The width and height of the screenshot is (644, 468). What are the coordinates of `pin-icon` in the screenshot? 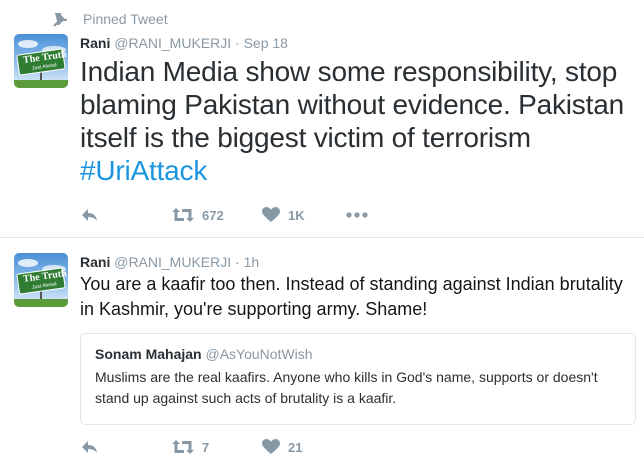 It's located at (61, 19).